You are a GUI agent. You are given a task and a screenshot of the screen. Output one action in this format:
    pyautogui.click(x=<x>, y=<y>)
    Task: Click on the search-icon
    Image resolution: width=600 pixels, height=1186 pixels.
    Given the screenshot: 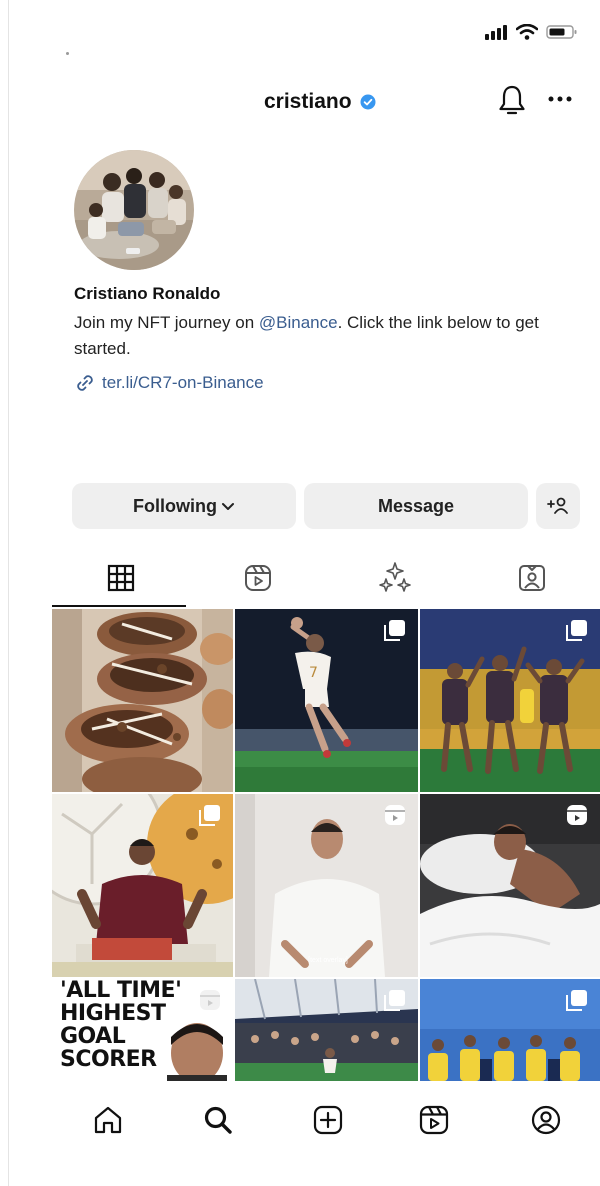 What is the action you would take?
    pyautogui.click(x=218, y=1120)
    